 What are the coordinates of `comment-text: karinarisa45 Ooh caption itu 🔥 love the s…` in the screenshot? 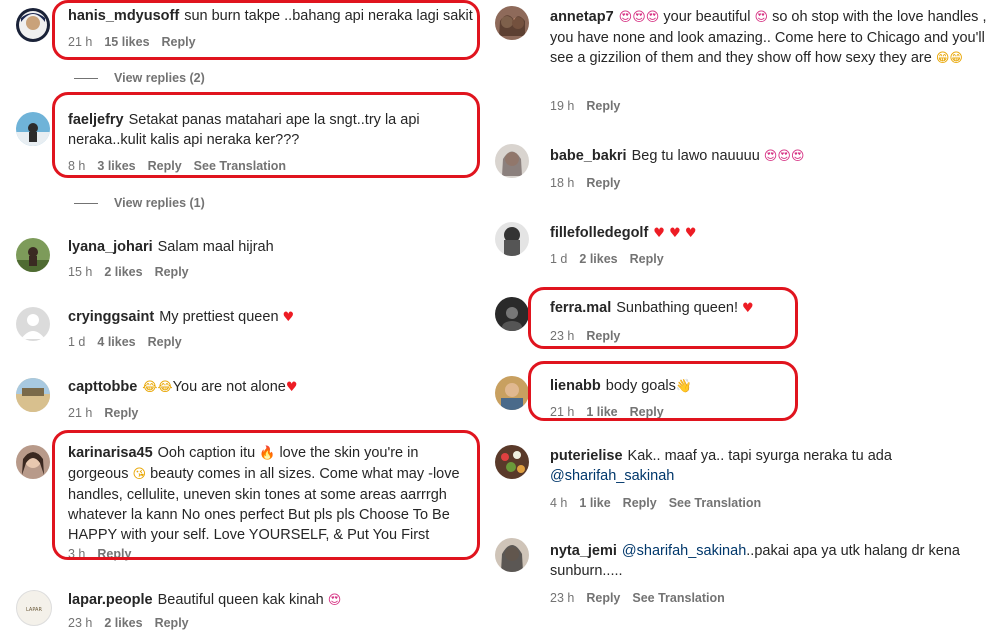 It's located at (268, 494).